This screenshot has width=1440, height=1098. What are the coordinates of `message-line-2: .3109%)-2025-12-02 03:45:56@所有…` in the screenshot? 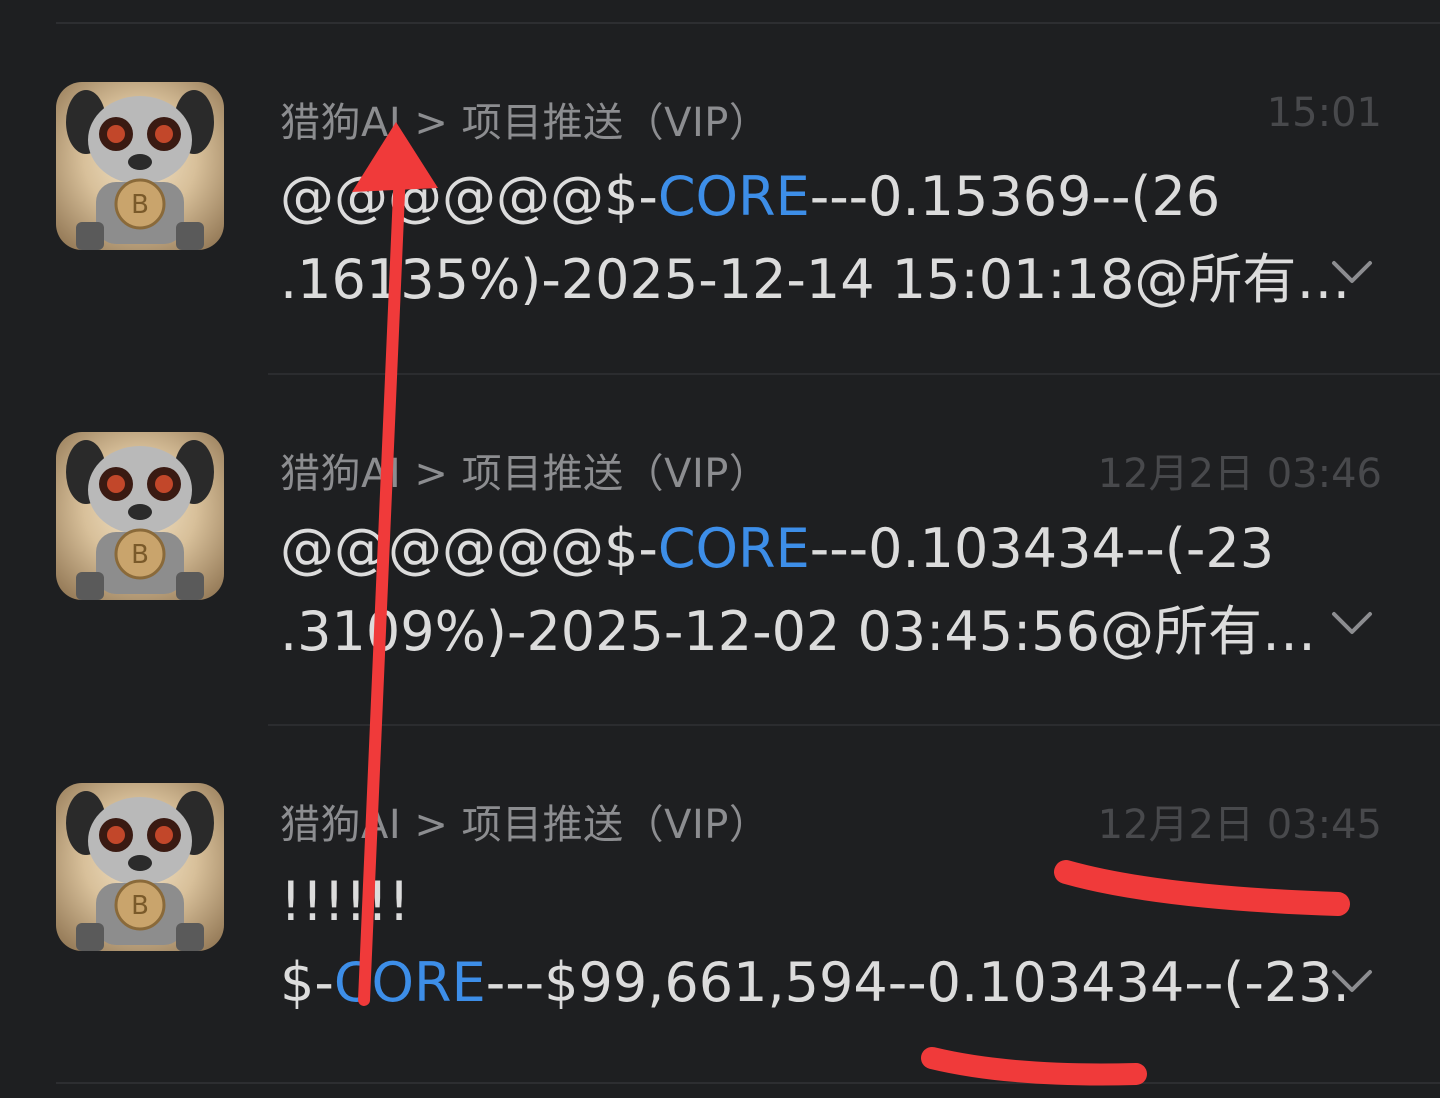 It's located at (798, 631).